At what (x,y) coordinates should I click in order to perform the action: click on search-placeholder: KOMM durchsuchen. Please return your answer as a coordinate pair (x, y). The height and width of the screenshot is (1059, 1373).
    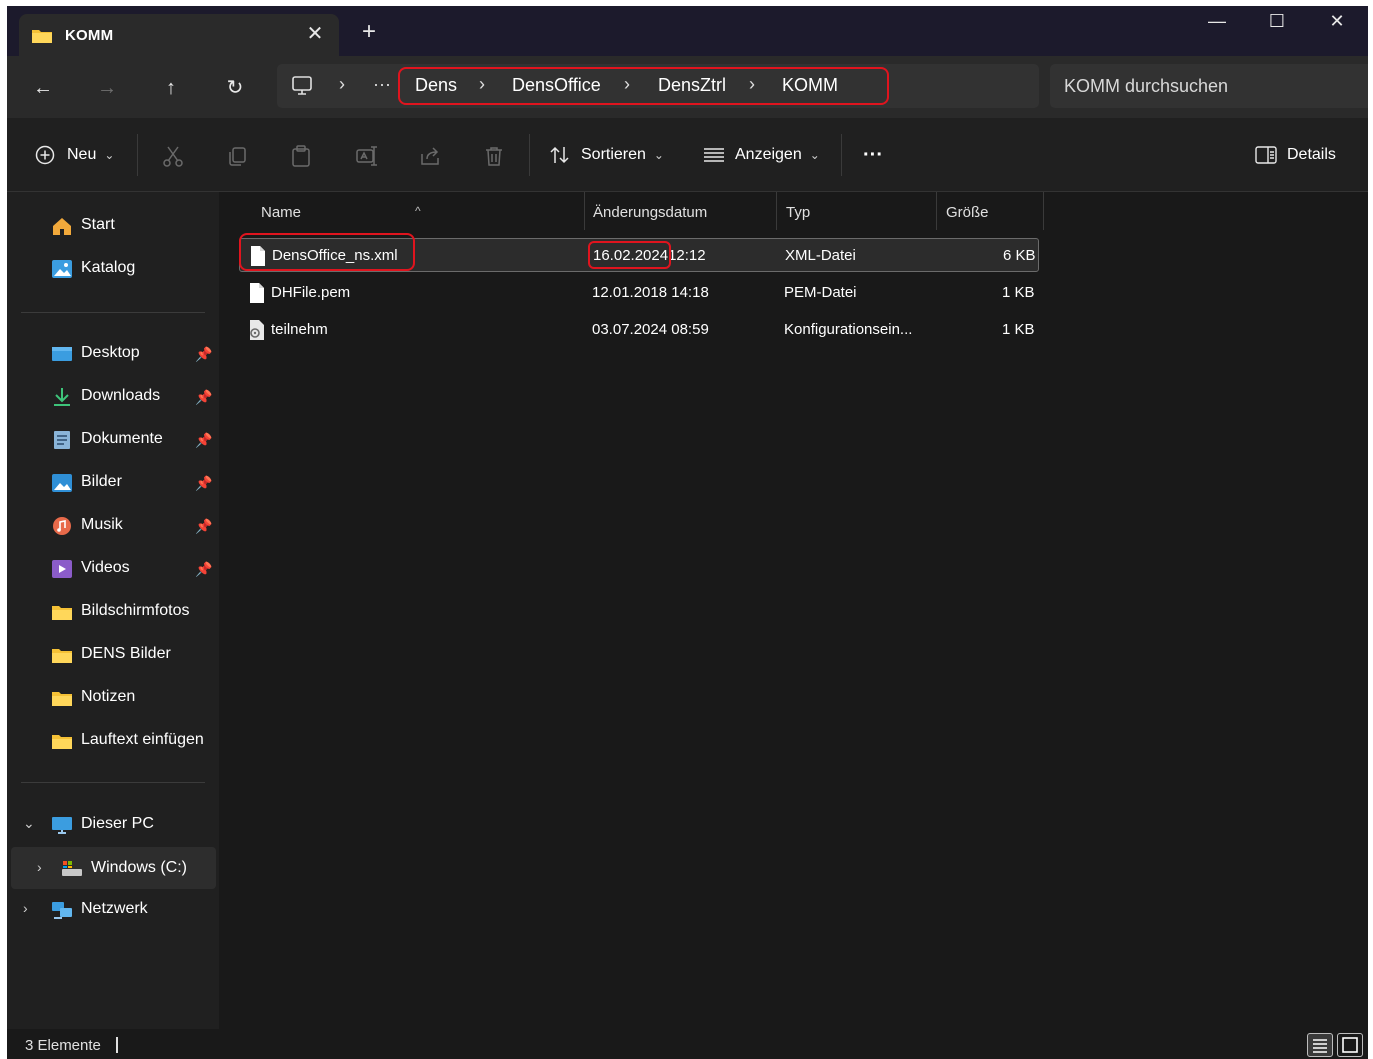
    Looking at the image, I should click on (1146, 86).